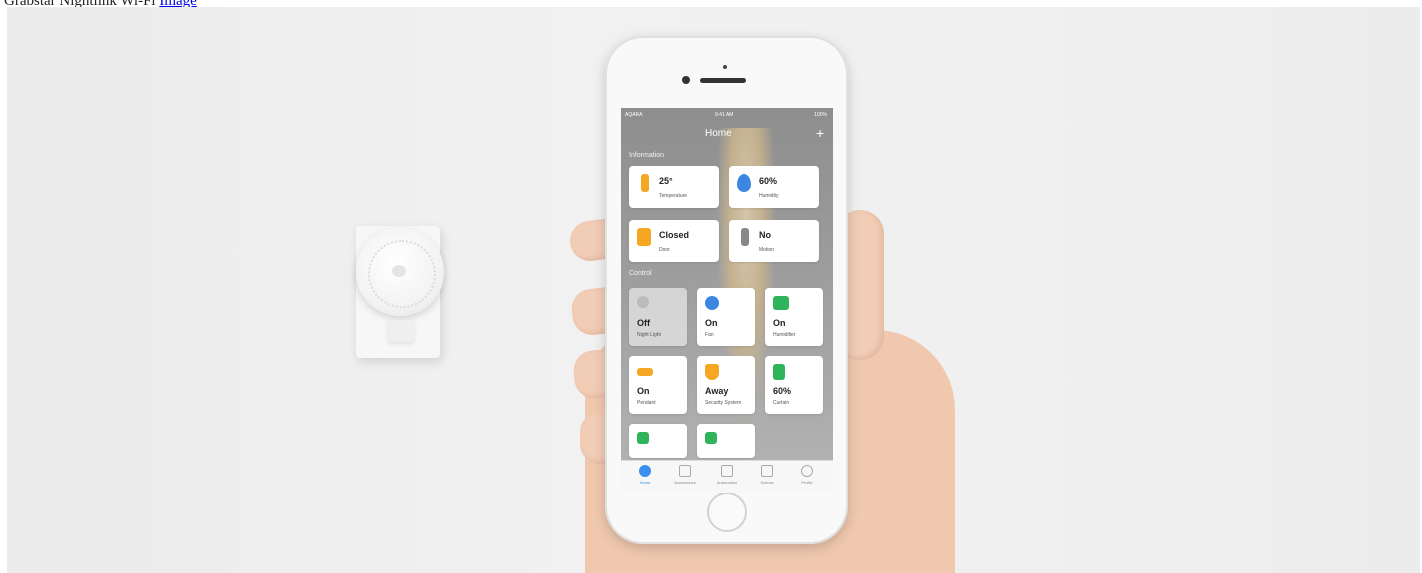  I want to click on humidifier-value: On, so click(779, 323).